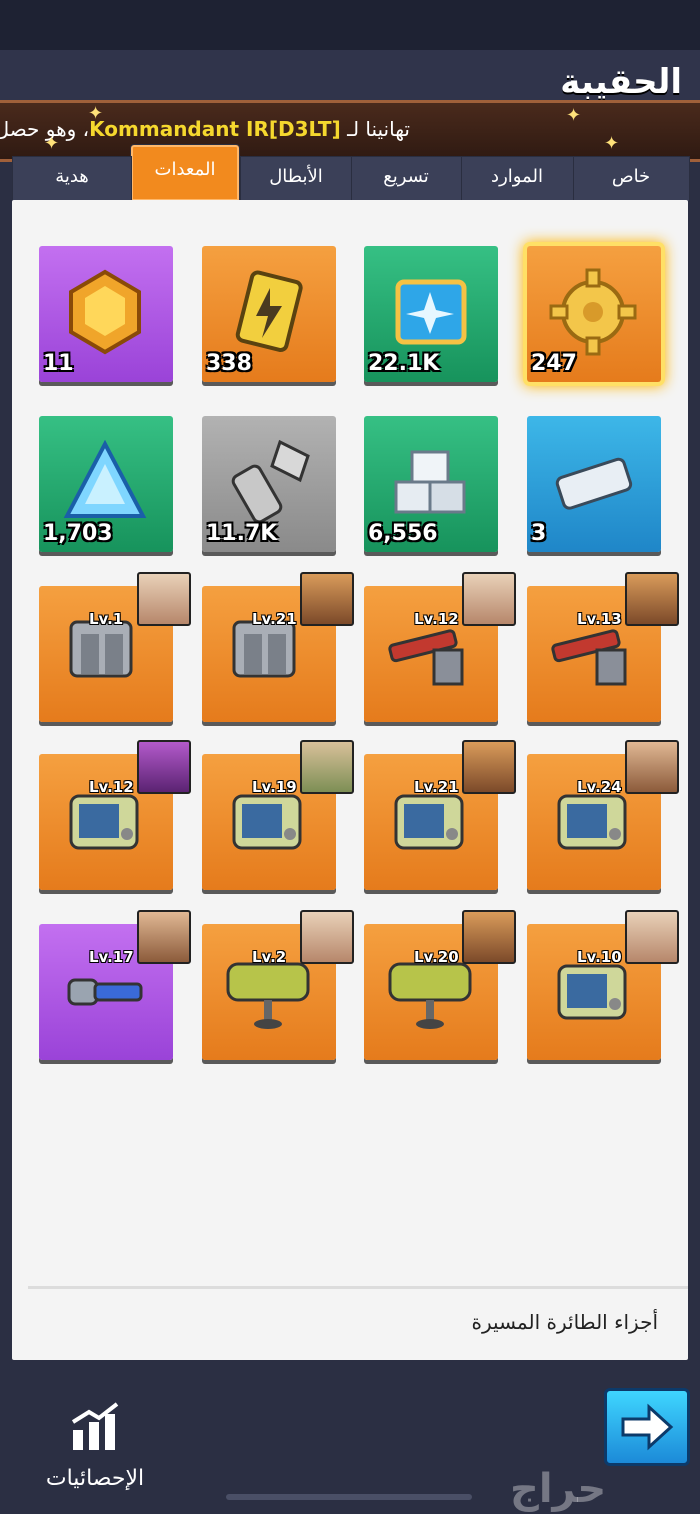 This screenshot has width=700, height=1514. I want to click on item-slot: 11.7K, so click(269, 484).